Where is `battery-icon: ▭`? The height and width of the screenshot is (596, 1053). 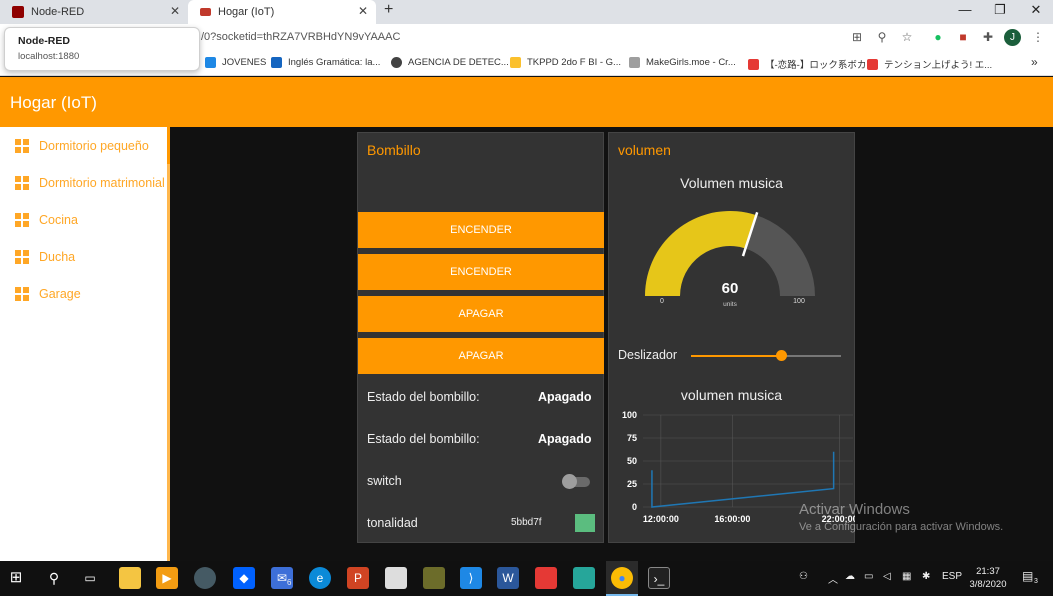
battery-icon: ▭ is located at coordinates (868, 576).